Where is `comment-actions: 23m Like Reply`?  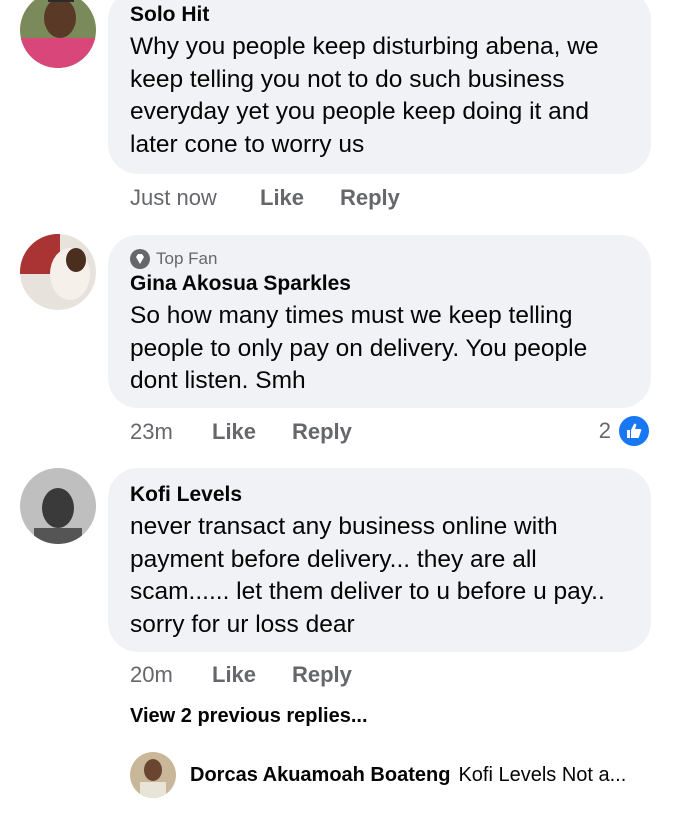 comment-actions: 23m Like Reply is located at coordinates (241, 432).